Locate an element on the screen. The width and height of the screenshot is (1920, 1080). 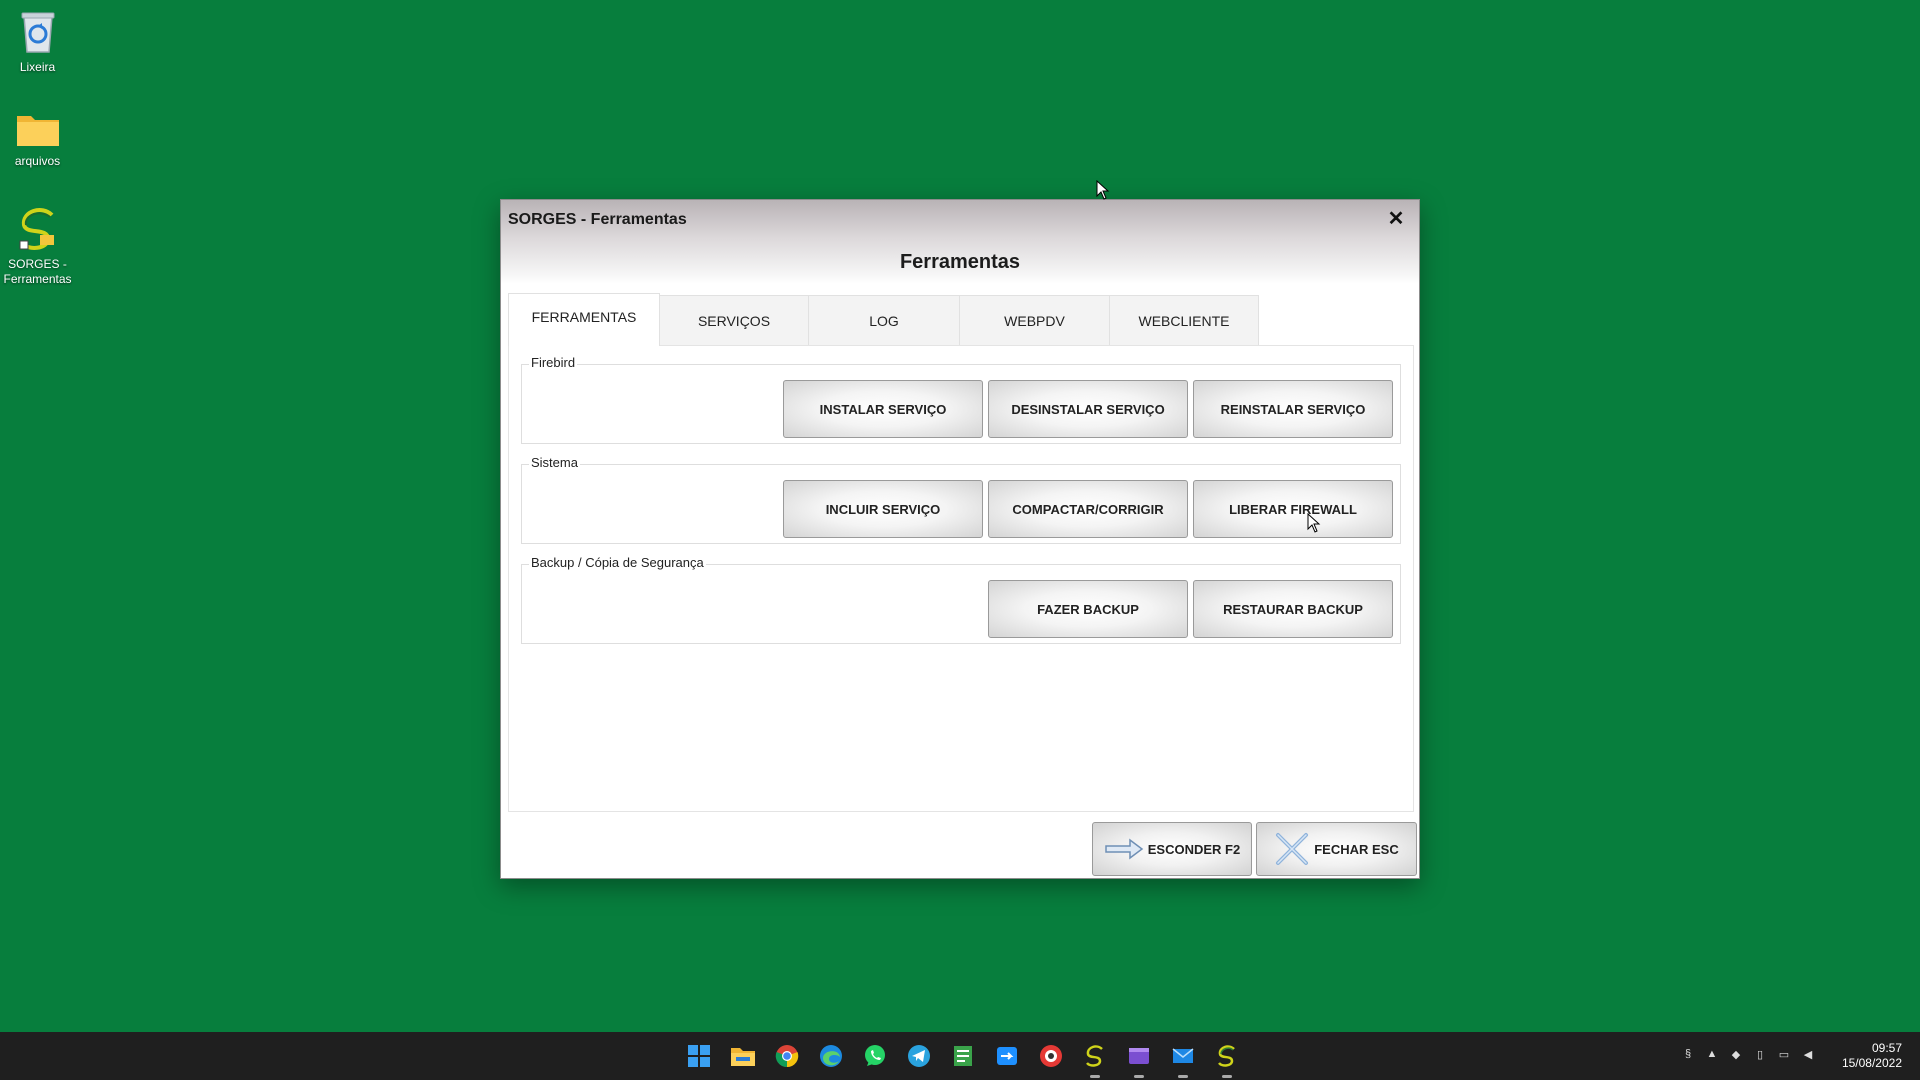
instalar-servico-button: INSTALAR SERVIÇO is located at coordinates (883, 409).